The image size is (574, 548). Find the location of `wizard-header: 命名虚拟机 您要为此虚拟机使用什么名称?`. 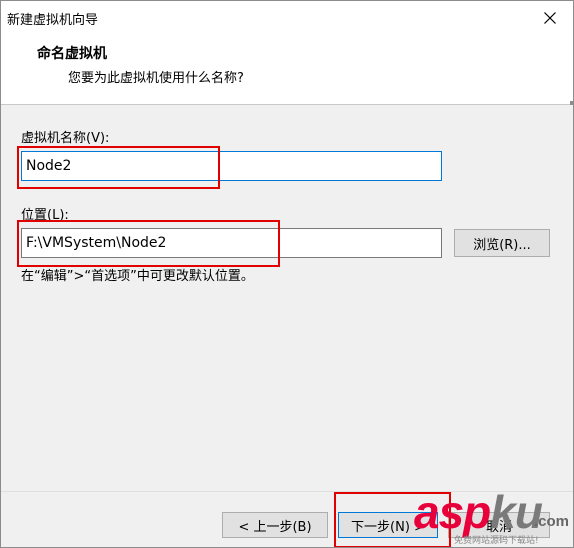

wizard-header: 命名虚拟机 您要为此虚拟机使用什么名称? is located at coordinates (287, 69).